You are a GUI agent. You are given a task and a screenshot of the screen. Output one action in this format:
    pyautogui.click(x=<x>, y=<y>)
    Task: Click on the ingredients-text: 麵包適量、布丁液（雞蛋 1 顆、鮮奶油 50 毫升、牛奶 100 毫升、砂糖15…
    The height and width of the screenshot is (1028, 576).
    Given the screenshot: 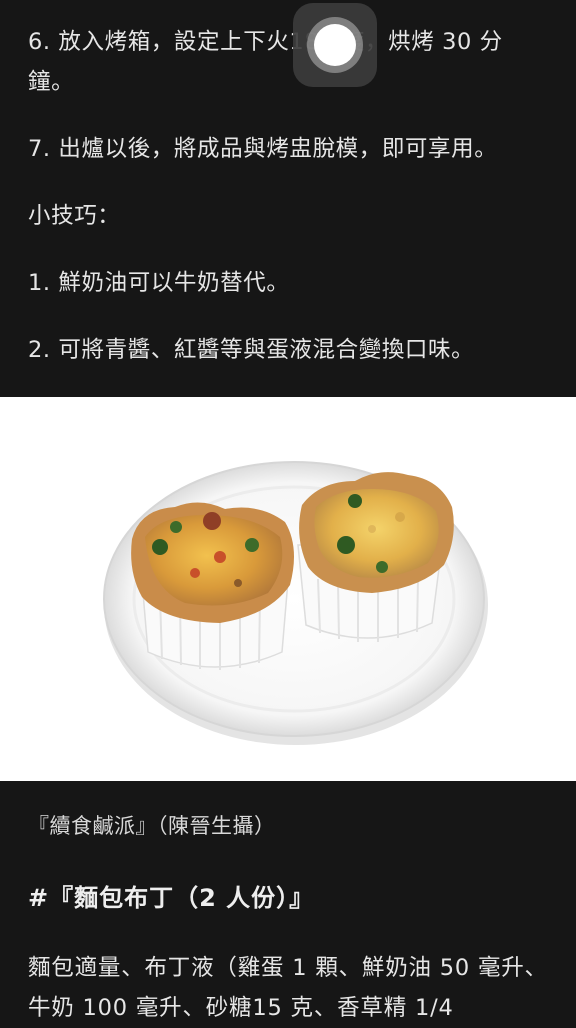 What is the action you would take?
    pyautogui.click(x=288, y=988)
    